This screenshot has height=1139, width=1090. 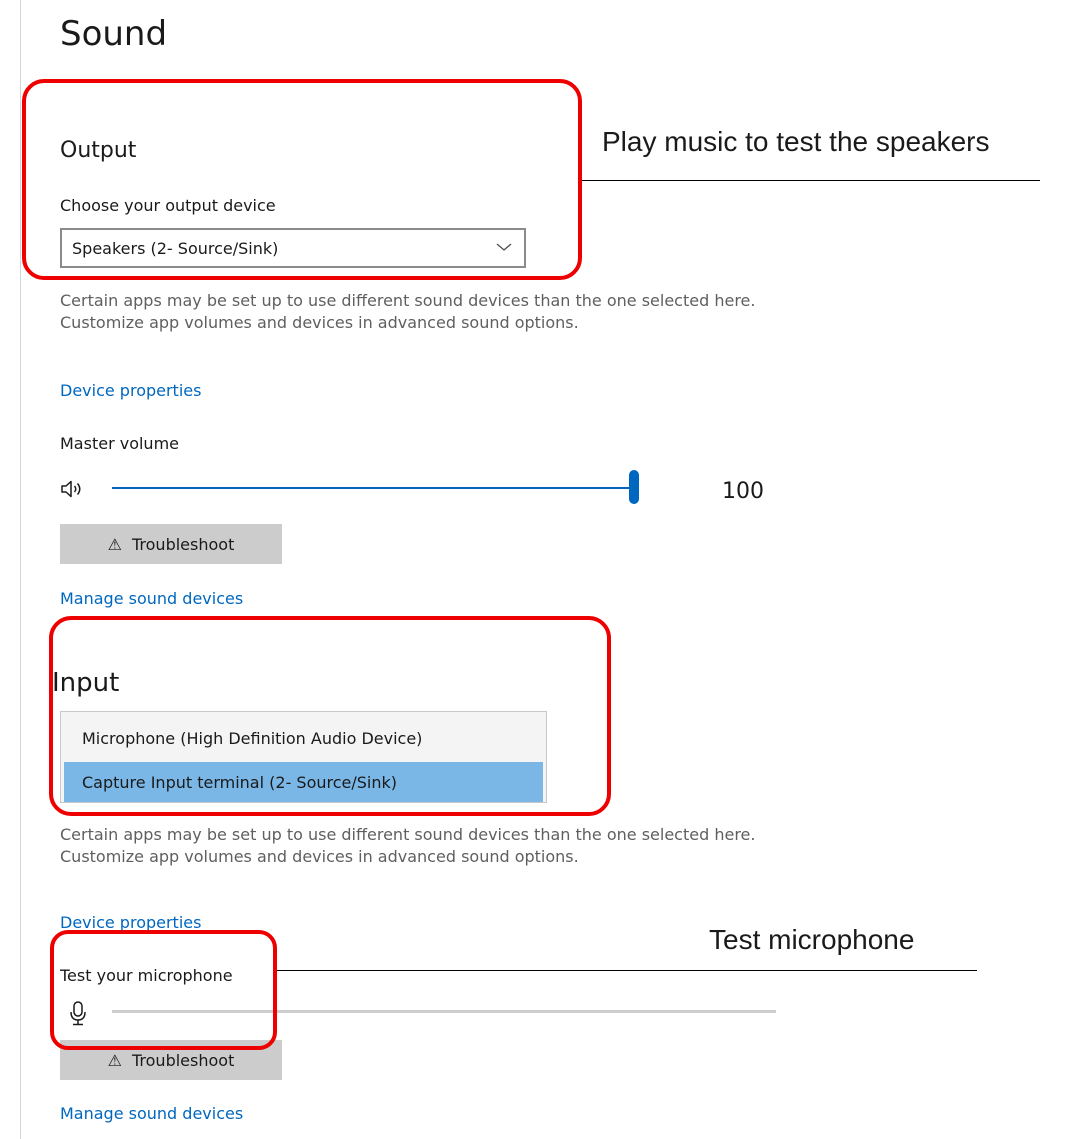 What do you see at coordinates (151, 1113) in the screenshot?
I see `input-manage-sound-devices-link: Manage sound devices` at bounding box center [151, 1113].